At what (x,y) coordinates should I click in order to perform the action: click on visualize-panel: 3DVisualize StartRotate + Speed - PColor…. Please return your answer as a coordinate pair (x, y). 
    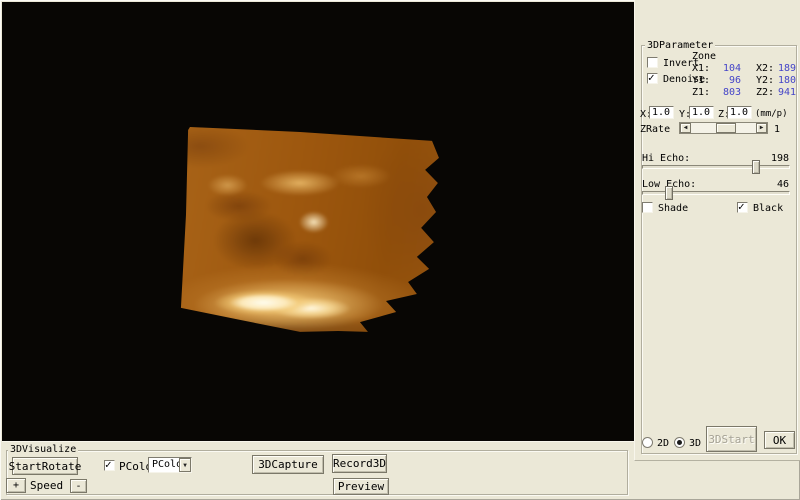
    Looking at the image, I should click on (318, 469).